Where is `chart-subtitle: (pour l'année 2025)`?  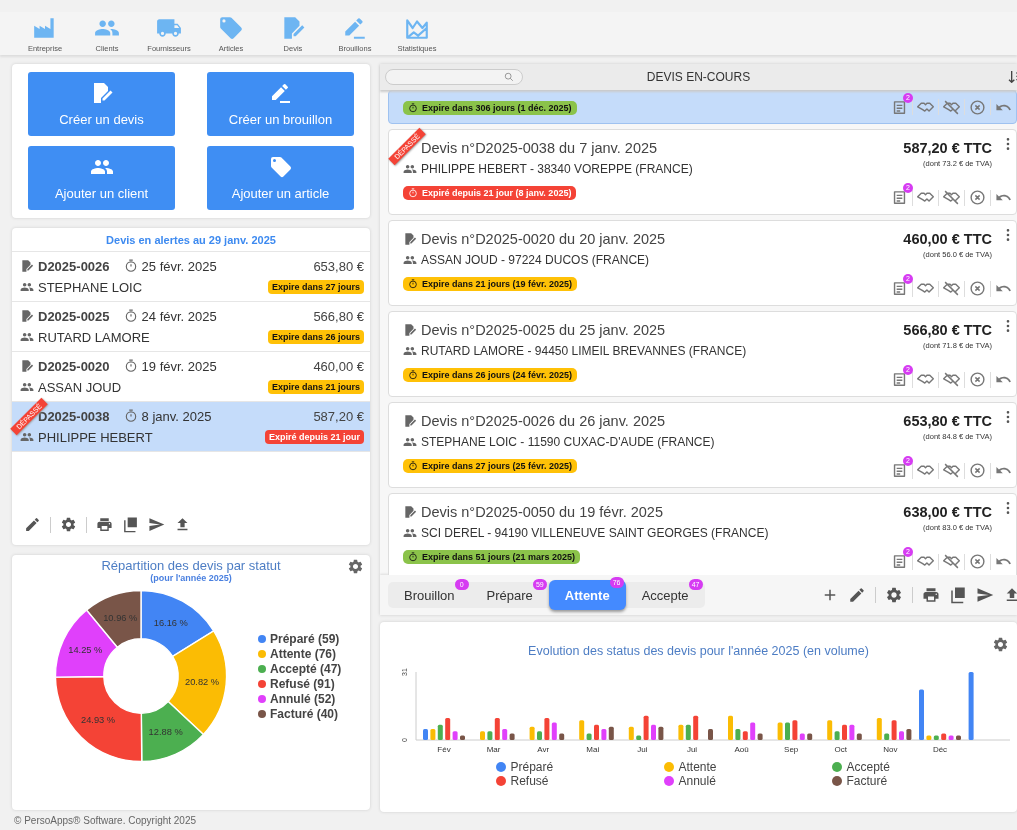 chart-subtitle: (pour l'année 2025) is located at coordinates (191, 578).